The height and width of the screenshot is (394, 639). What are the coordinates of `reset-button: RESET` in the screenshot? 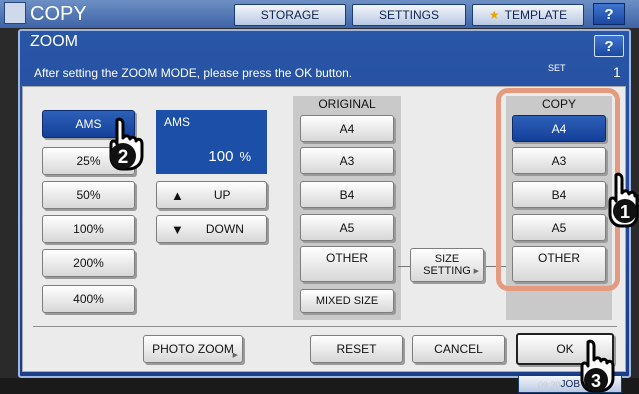 It's located at (356, 349).